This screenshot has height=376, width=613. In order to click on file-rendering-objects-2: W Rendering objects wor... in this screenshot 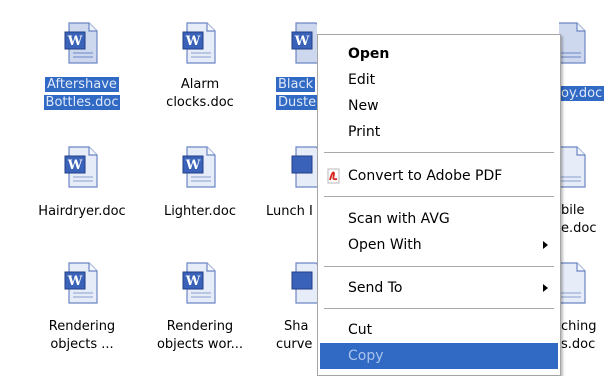, I will do `click(200, 312)`.